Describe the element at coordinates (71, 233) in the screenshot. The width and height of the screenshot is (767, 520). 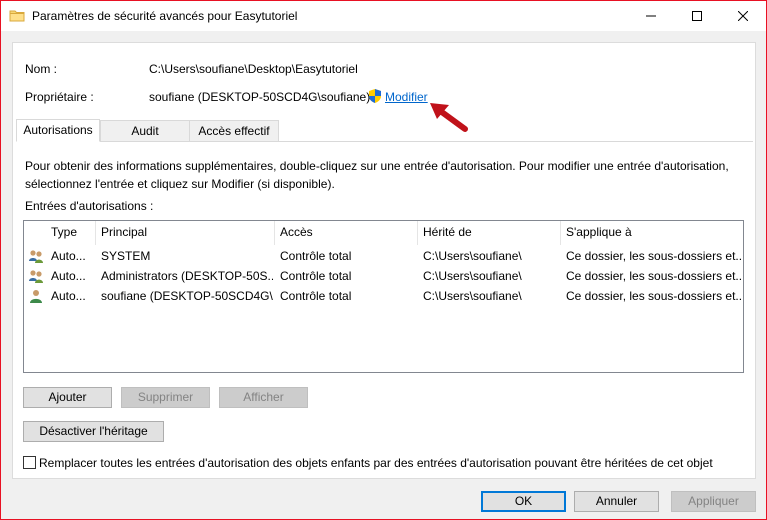
I see `column-header-type: Type` at that location.